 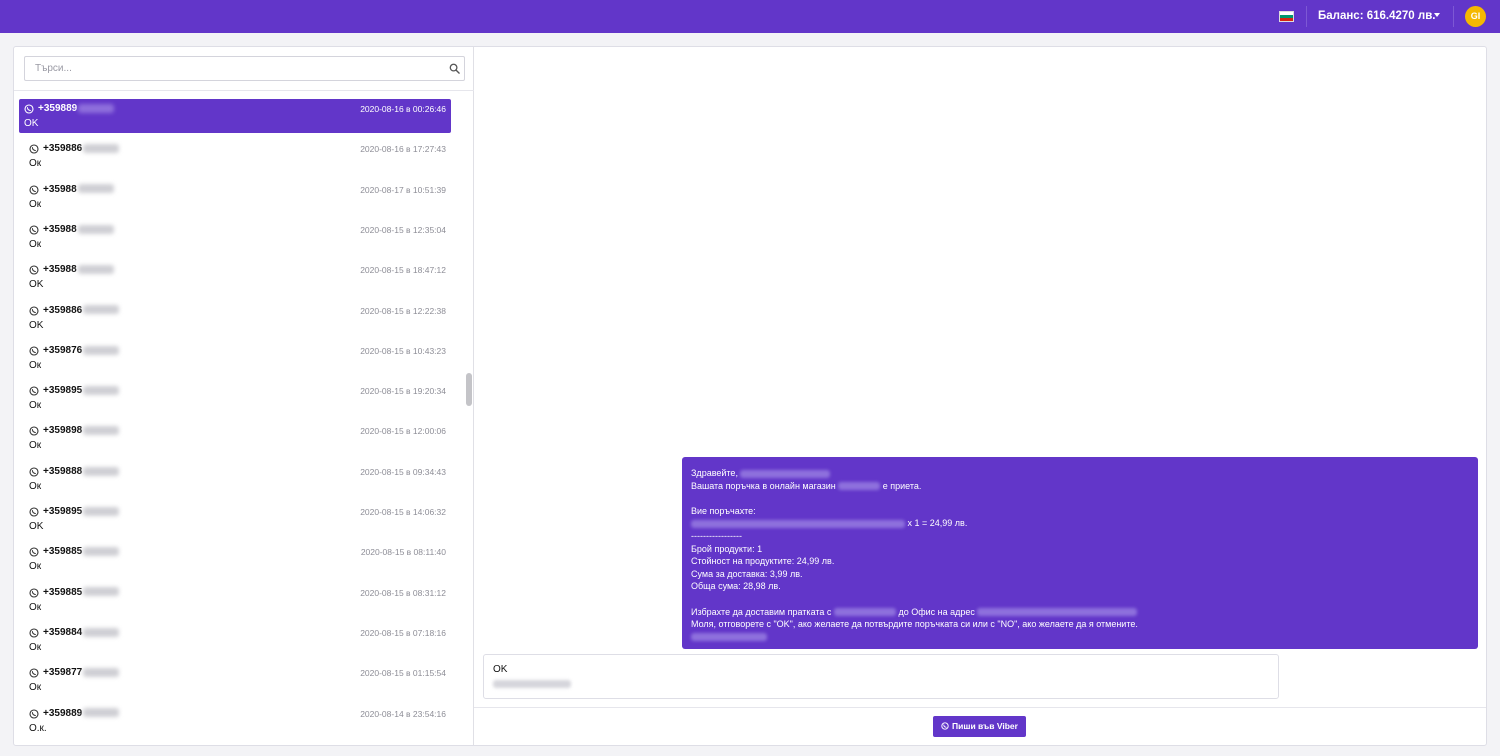 I want to click on conversation-phone: +359884, so click(x=81, y=632).